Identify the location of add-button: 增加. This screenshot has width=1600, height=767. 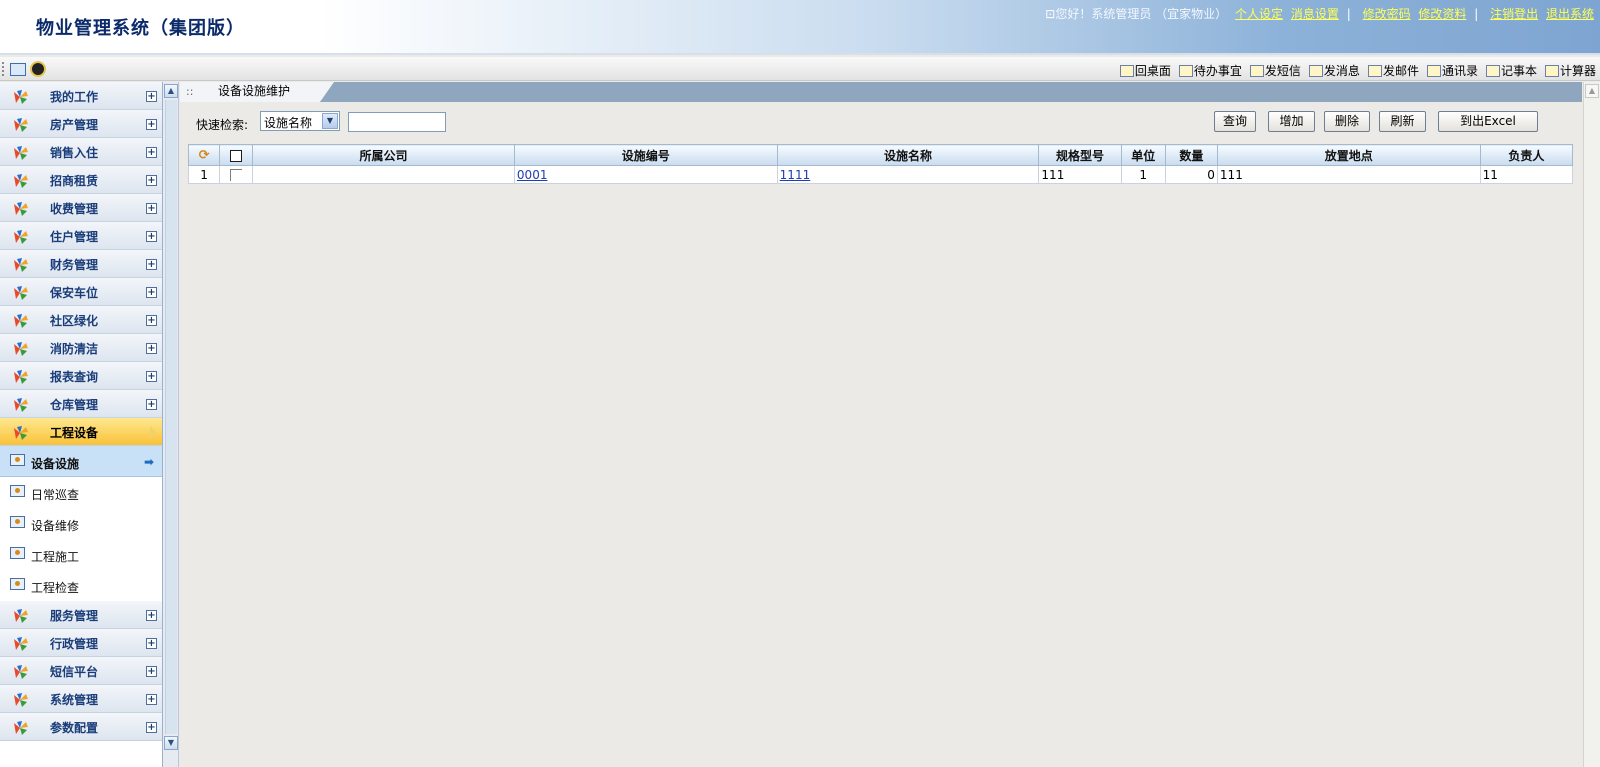
(1291, 121).